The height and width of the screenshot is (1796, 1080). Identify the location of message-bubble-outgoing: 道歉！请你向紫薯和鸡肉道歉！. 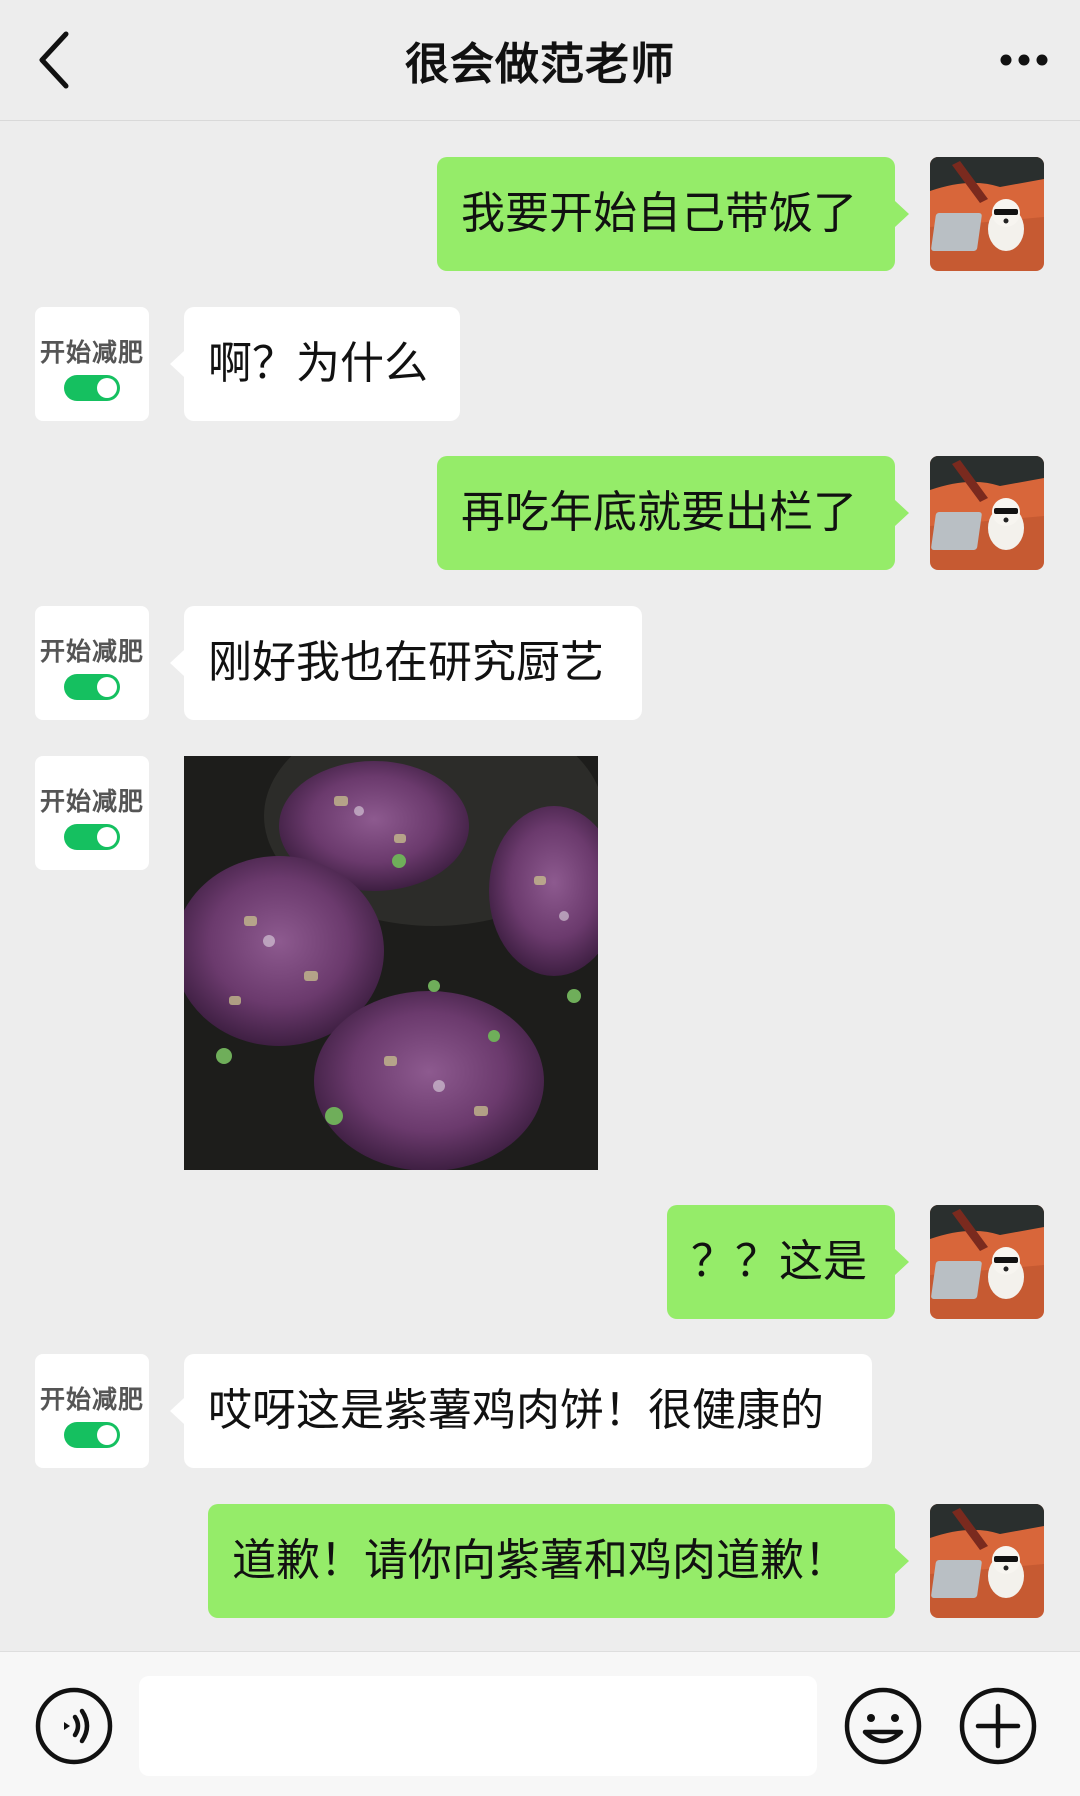
(551, 1561).